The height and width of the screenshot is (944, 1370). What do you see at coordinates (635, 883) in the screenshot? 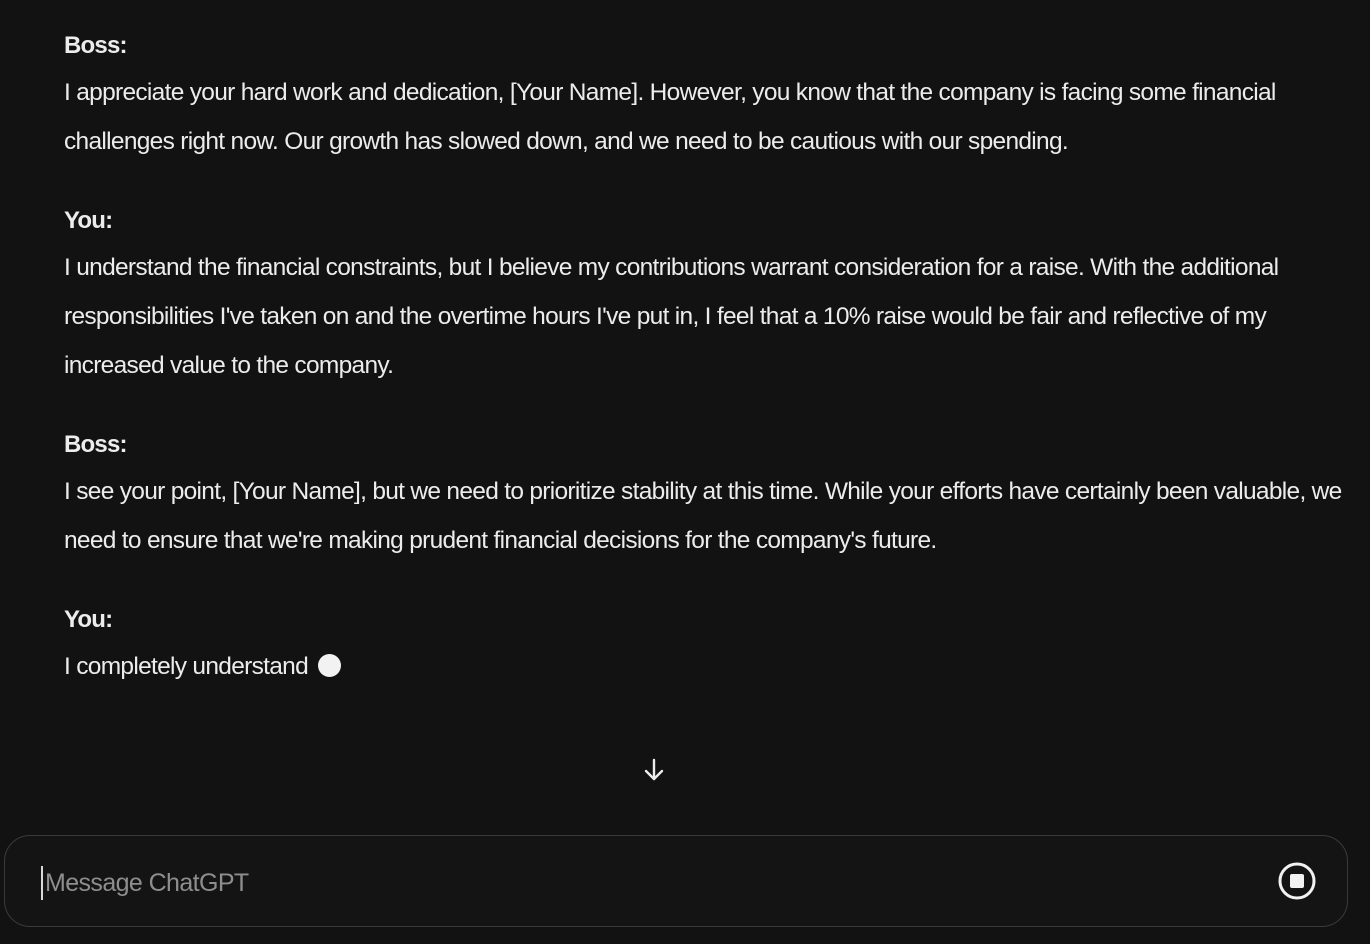
I see `message-input` at bounding box center [635, 883].